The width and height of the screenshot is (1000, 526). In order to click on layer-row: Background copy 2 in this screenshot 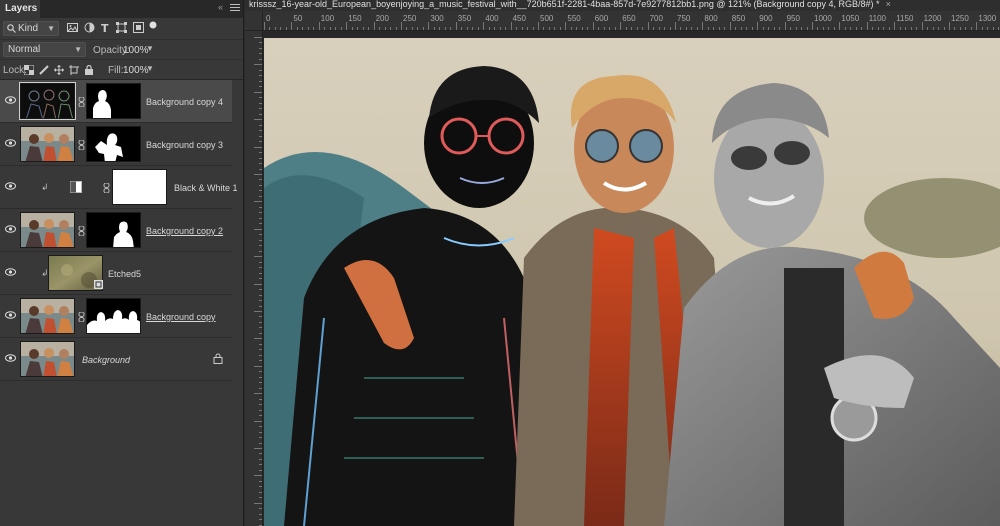, I will do `click(116, 230)`.